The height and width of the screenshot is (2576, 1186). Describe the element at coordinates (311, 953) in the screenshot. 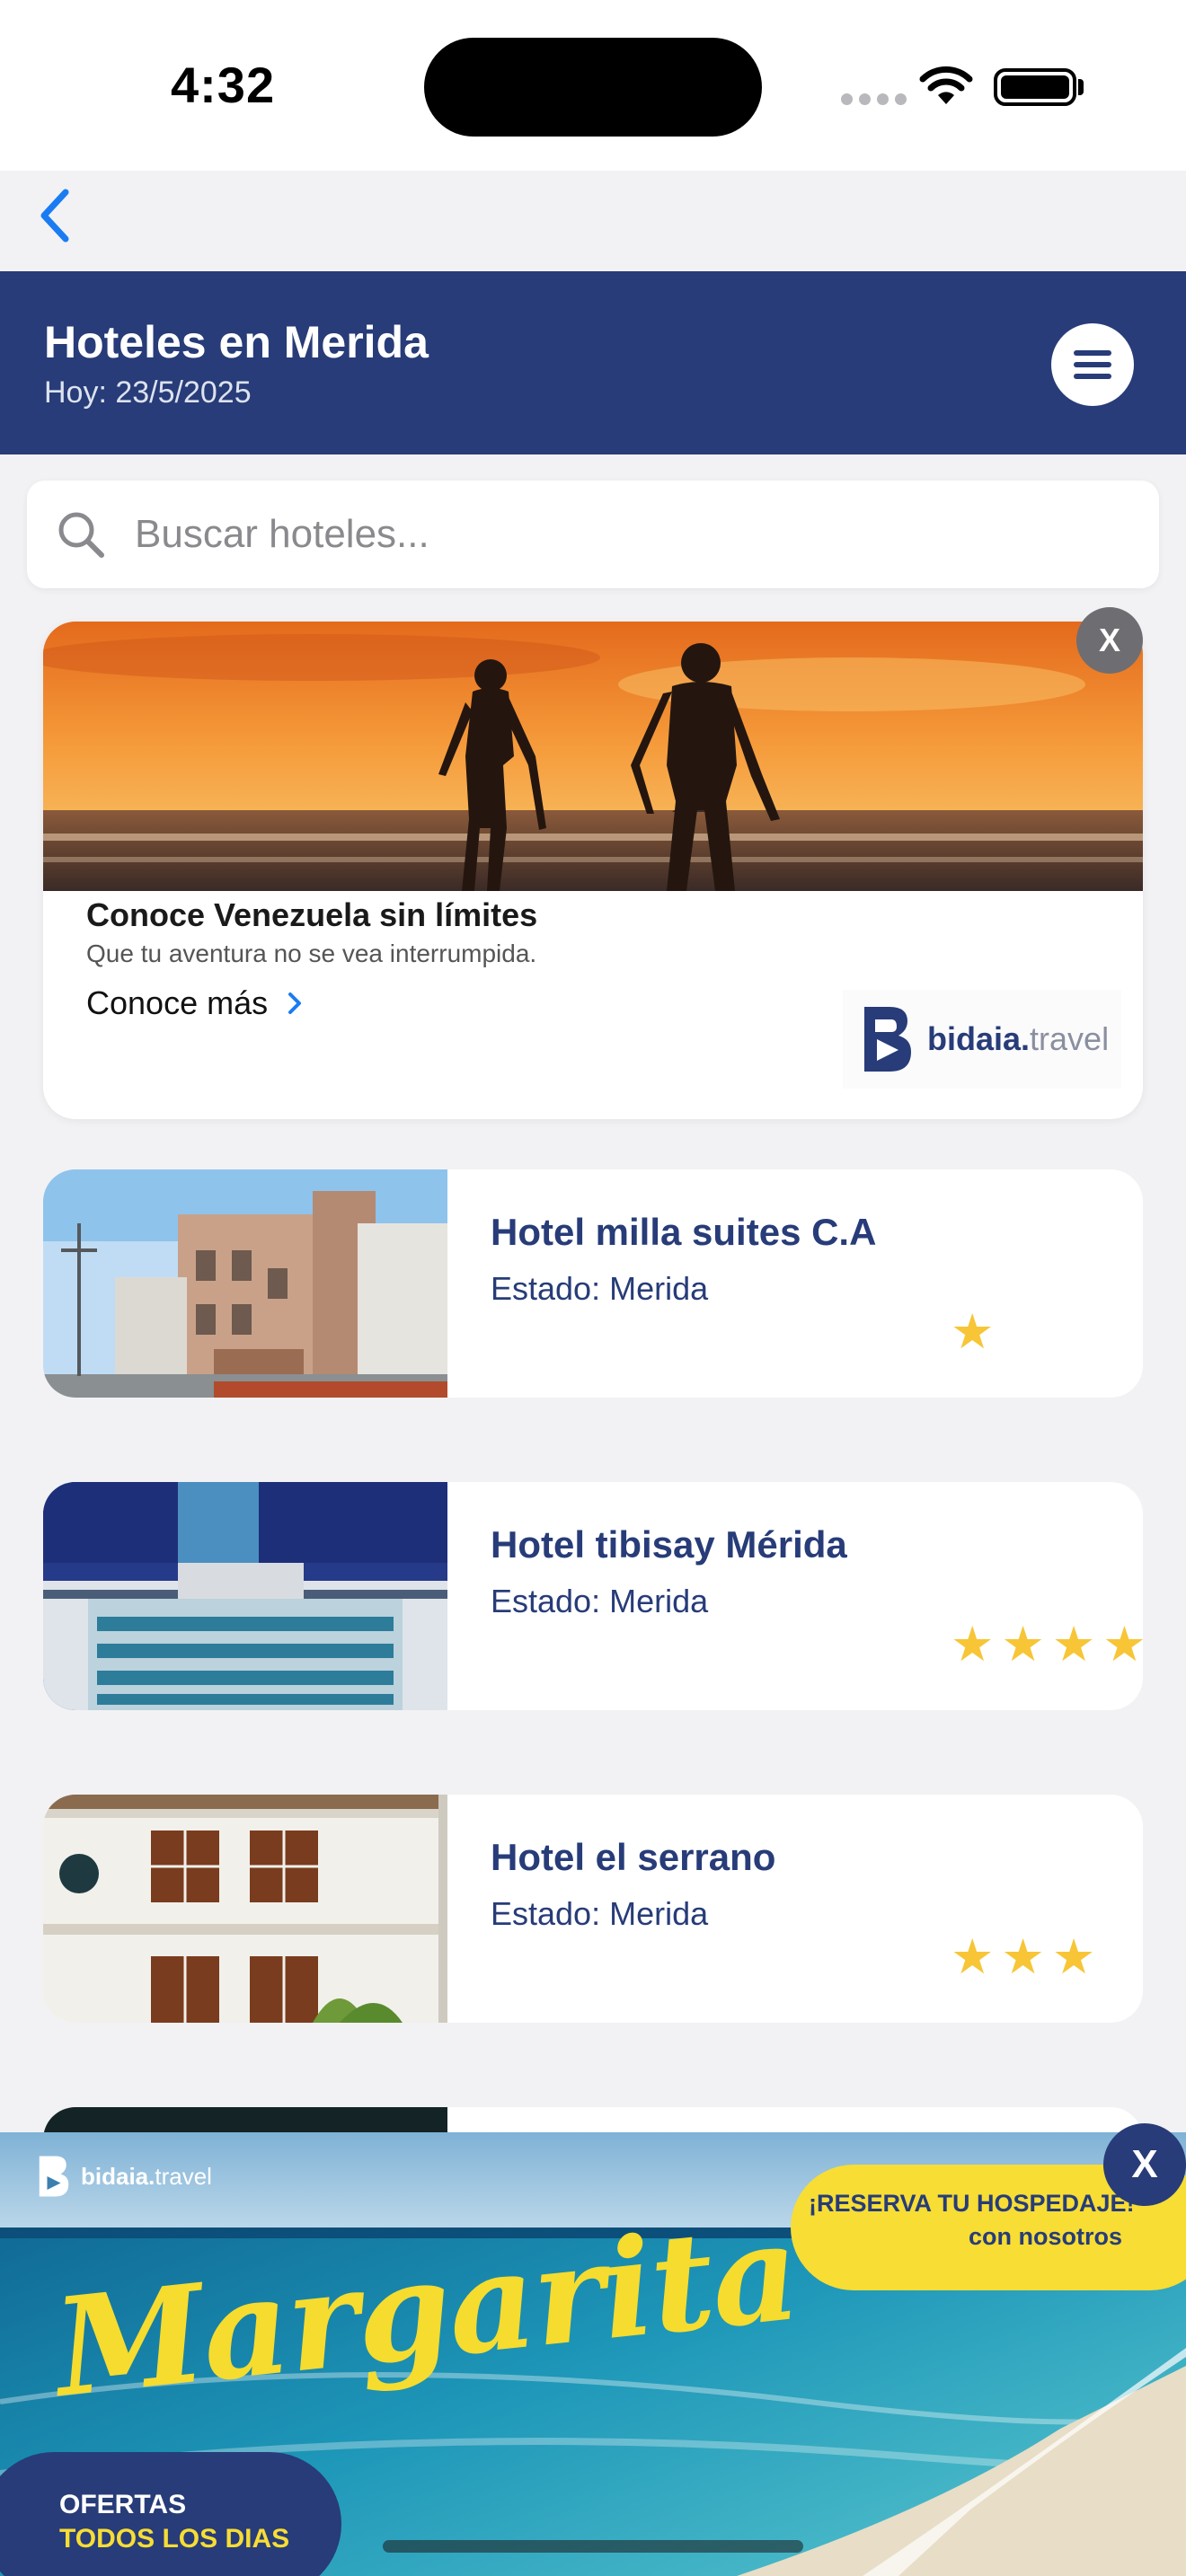

I see `promo-text: Que tu aventura no se vea interrumpida.` at that location.